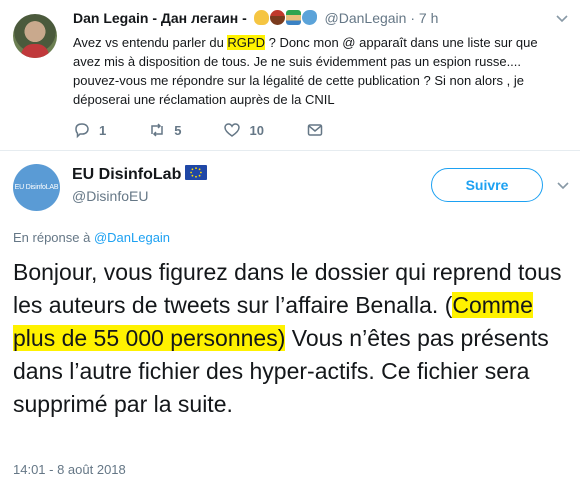 This screenshot has height=485, width=580. What do you see at coordinates (293, 17) in the screenshot?
I see `island-icon` at bounding box center [293, 17].